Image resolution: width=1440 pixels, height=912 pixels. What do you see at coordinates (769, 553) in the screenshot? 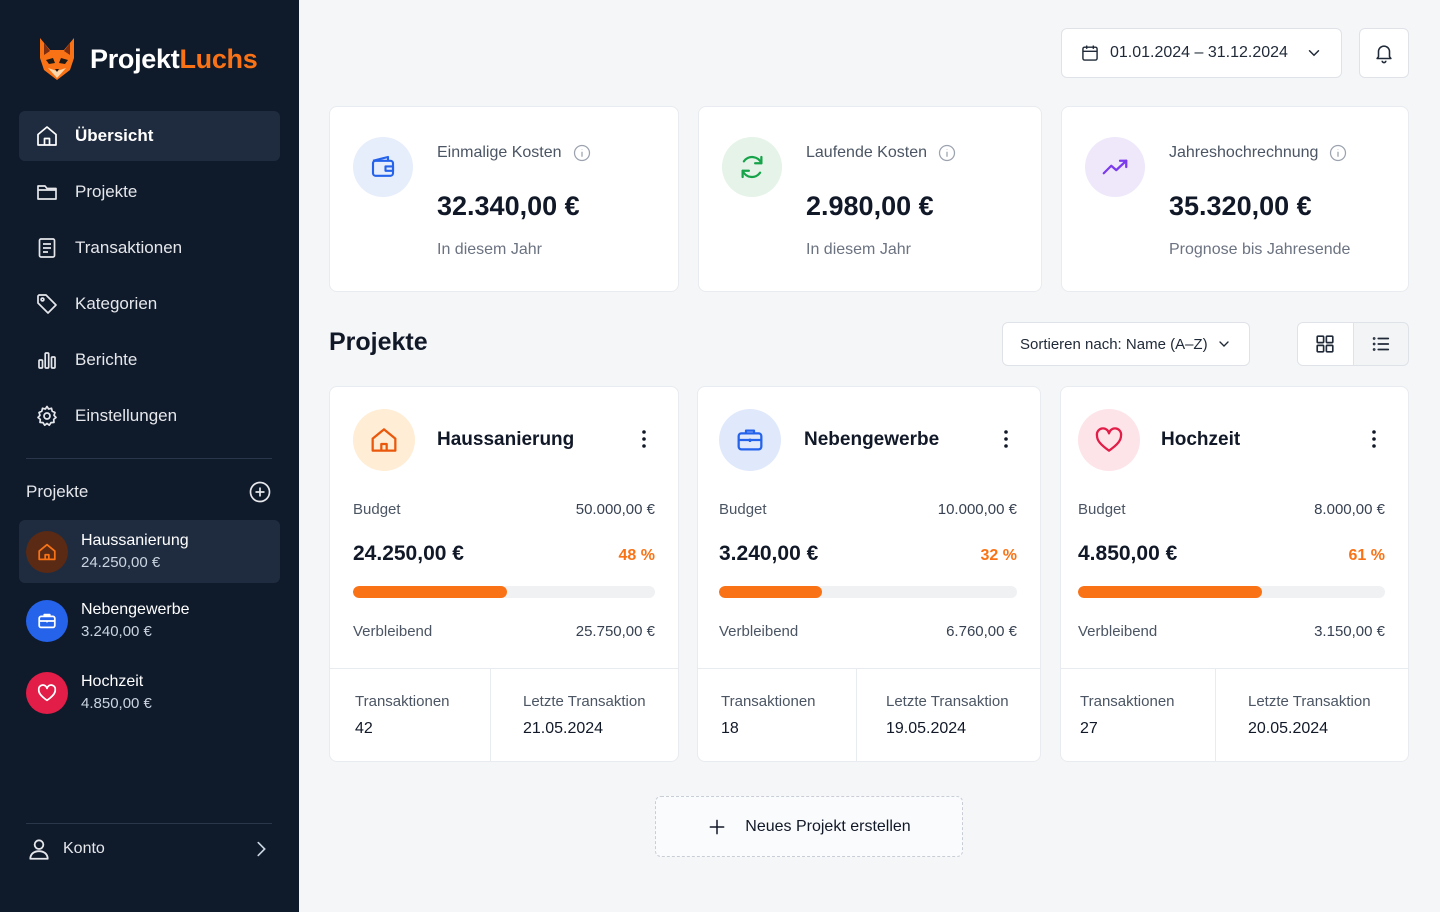
I see `spent-amount: 3.240,00 €` at bounding box center [769, 553].